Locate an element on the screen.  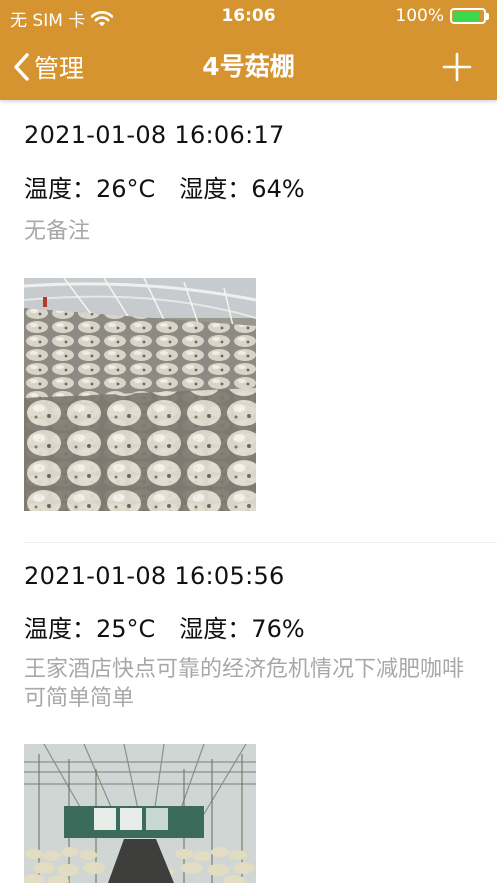
battery-body is located at coordinates (468, 16).